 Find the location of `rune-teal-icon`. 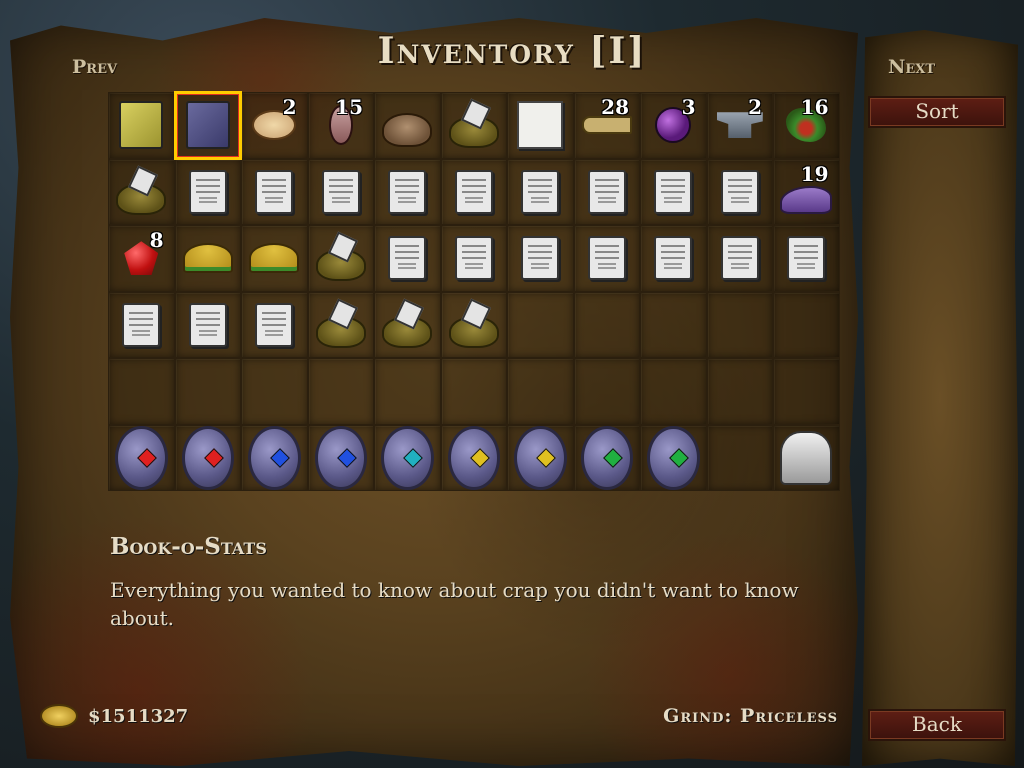

rune-teal-icon is located at coordinates (407, 457).